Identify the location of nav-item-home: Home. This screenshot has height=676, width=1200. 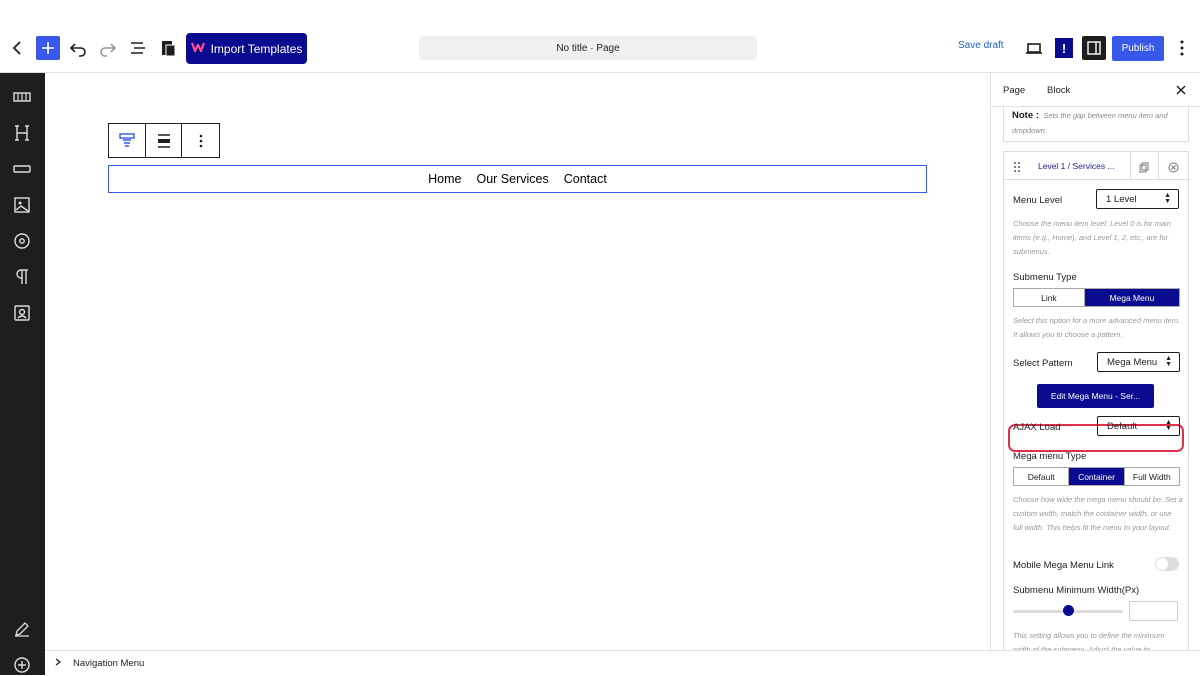
(444, 179).